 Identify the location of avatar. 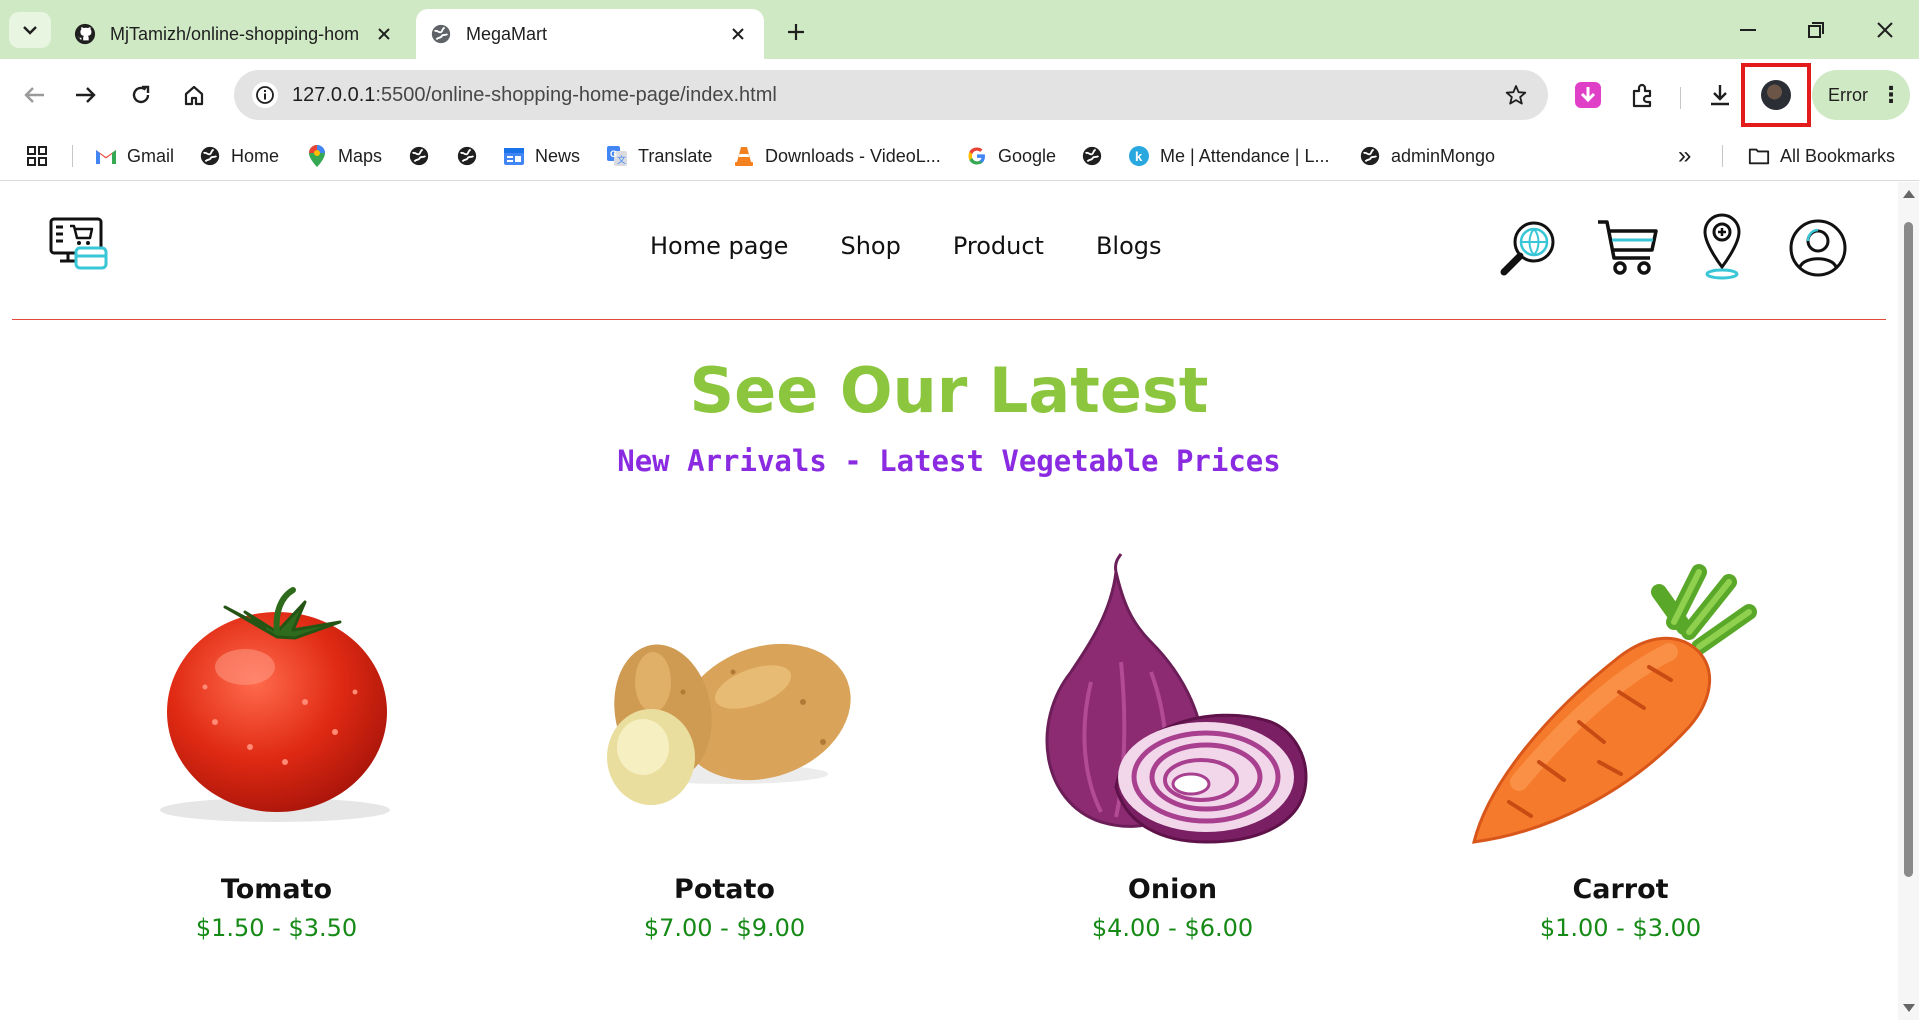
(1776, 95).